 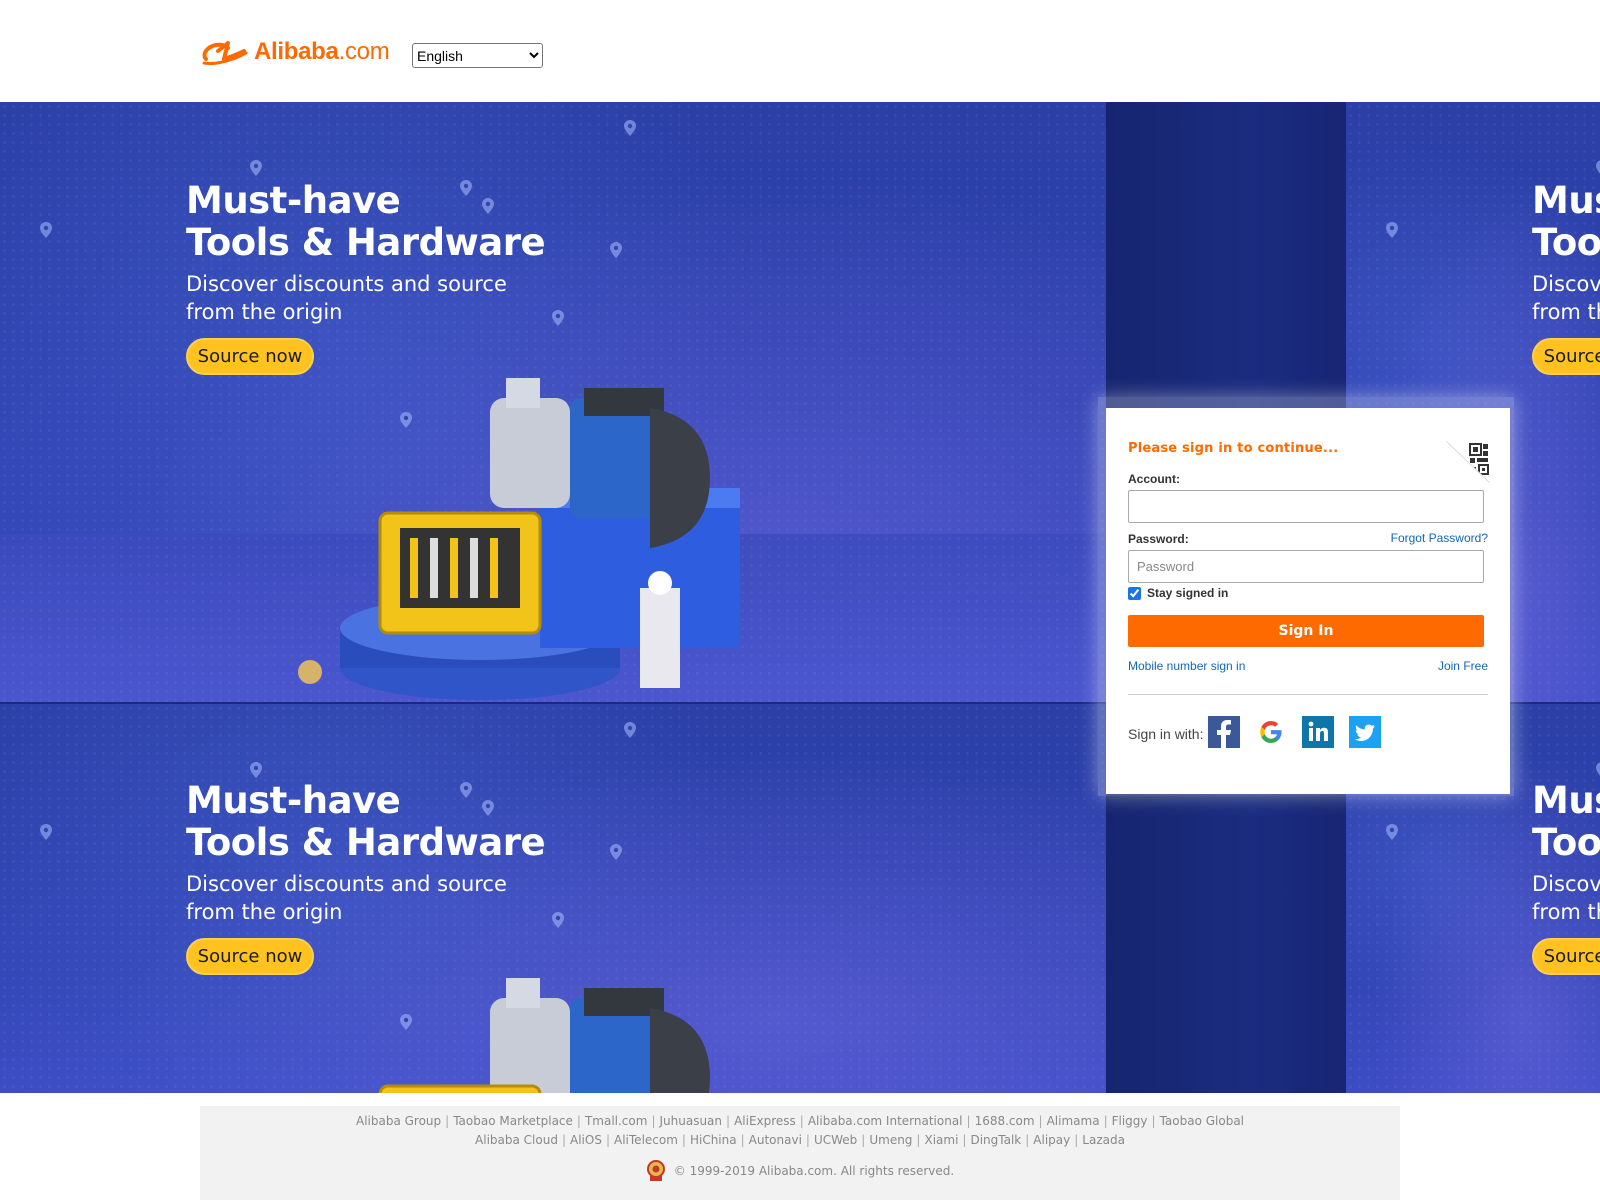 I want to click on sign-in-with-label: Sign in with:, so click(x=1166, y=734).